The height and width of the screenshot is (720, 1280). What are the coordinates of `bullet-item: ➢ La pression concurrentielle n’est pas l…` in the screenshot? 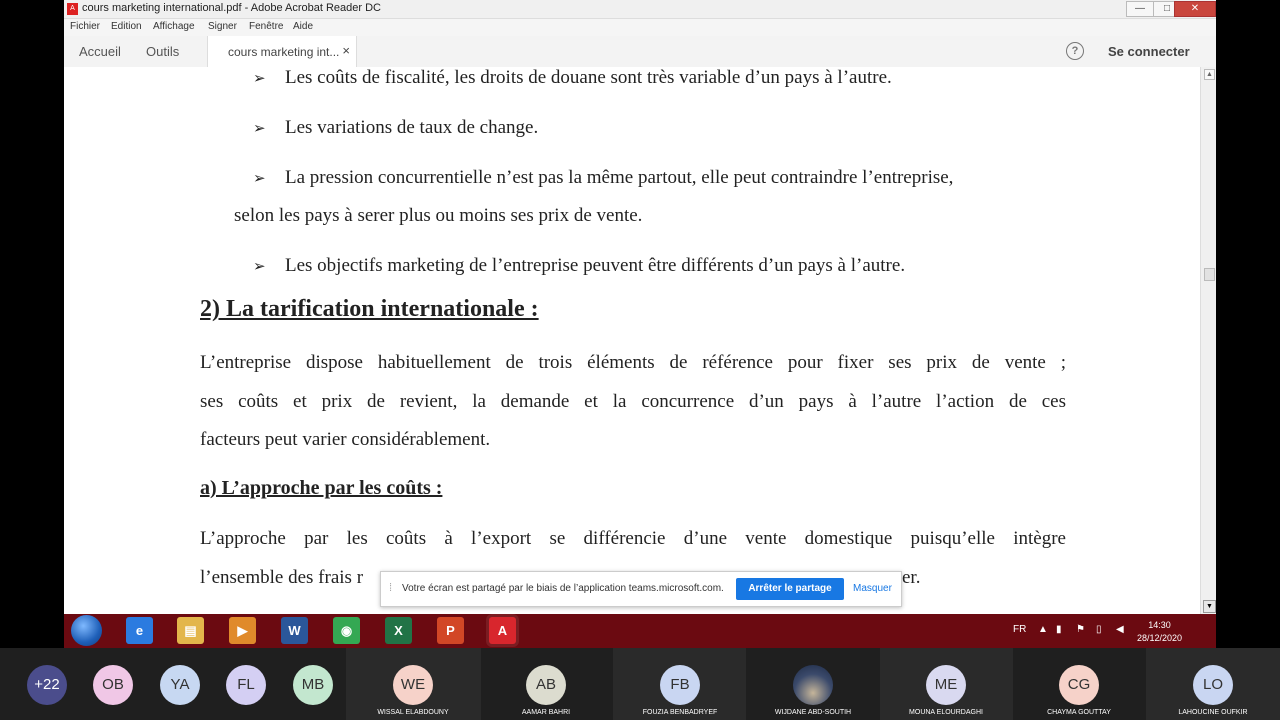 It's located at (603, 178).